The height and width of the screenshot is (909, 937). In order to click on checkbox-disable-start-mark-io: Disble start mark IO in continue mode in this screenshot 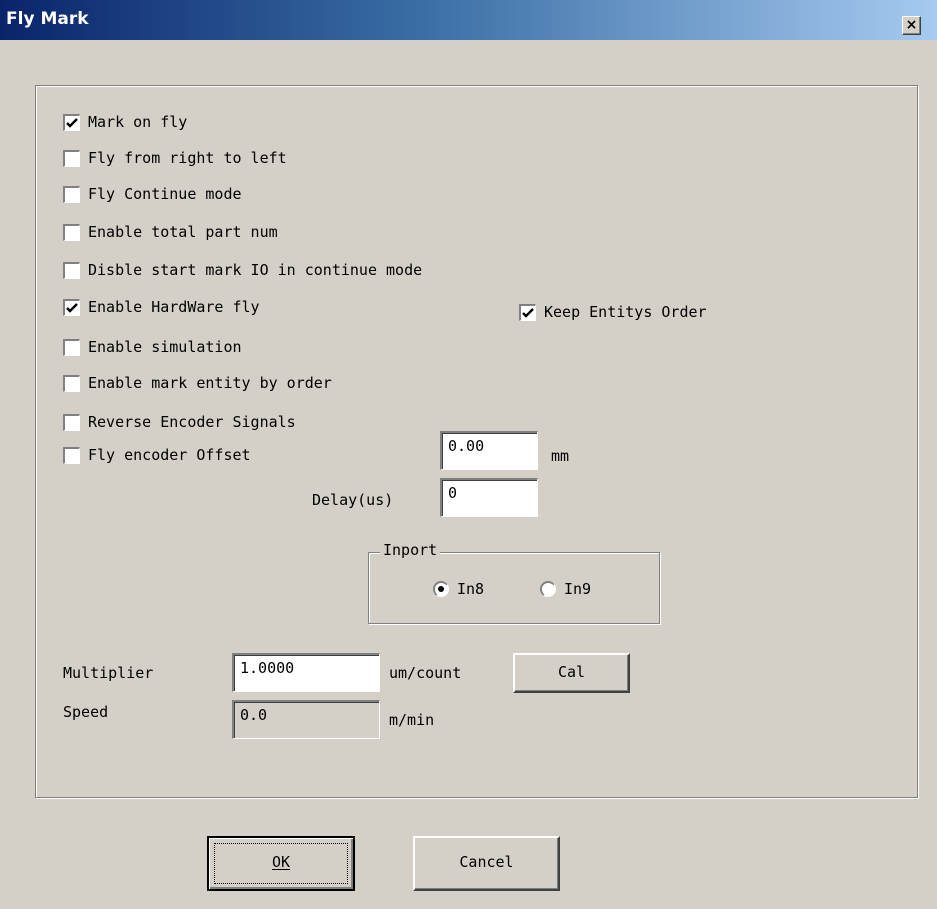, I will do `click(242, 270)`.